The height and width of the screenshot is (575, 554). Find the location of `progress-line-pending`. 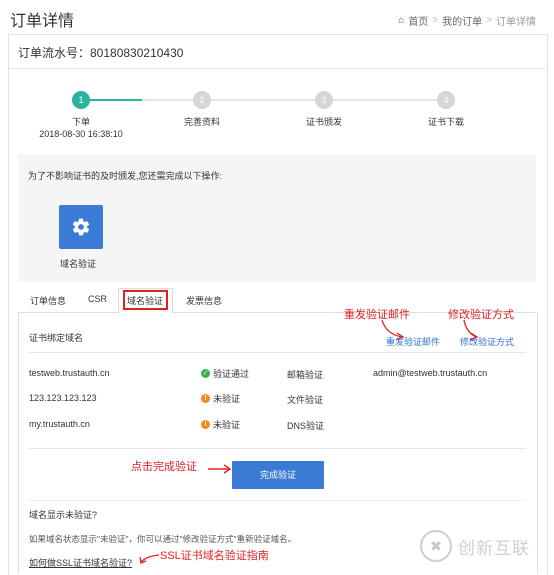

progress-line-pending is located at coordinates (294, 100).